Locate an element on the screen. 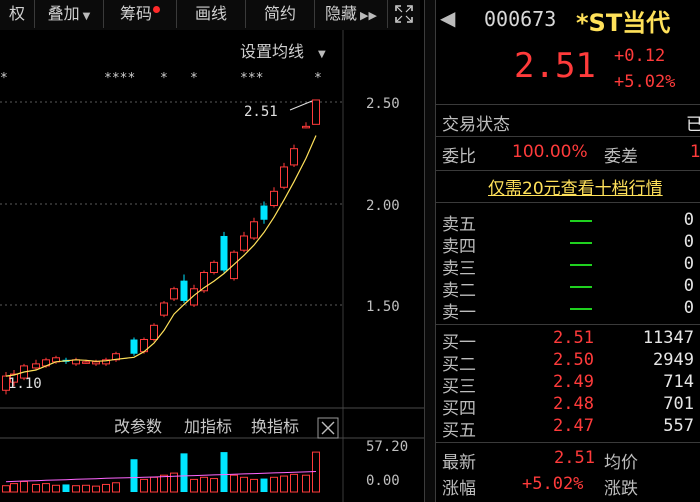 The image size is (700, 502). chevron-down-icon: ▼ is located at coordinates (322, 54).